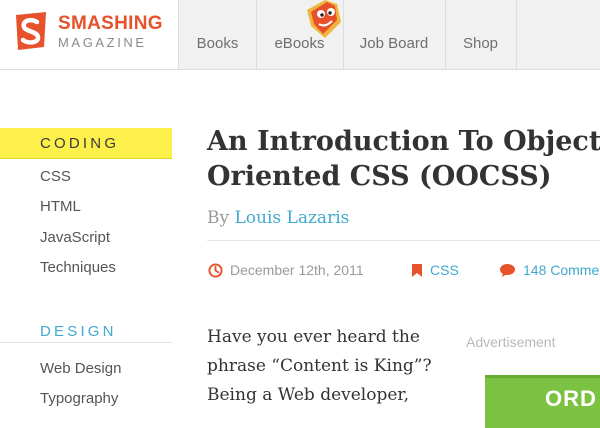  What do you see at coordinates (86, 143) in the screenshot?
I see `category-heading-coding: CODING` at bounding box center [86, 143].